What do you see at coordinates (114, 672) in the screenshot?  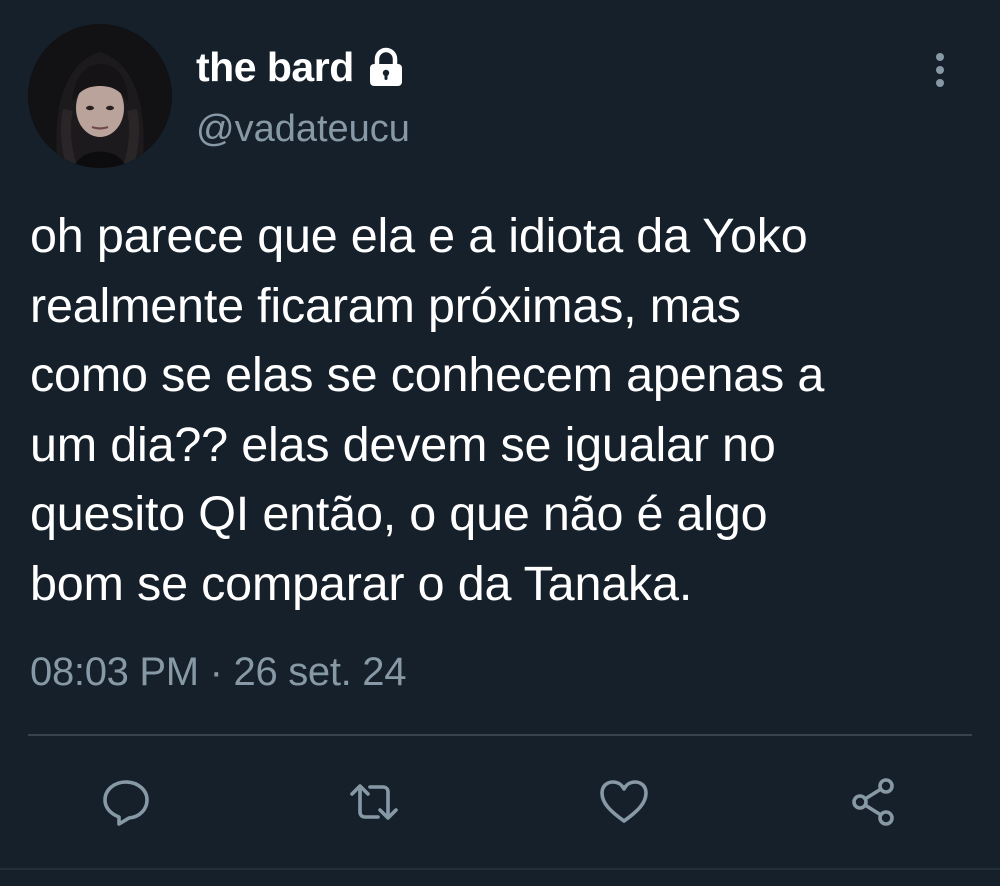 I see `tweet-time: 08:03 PM` at bounding box center [114, 672].